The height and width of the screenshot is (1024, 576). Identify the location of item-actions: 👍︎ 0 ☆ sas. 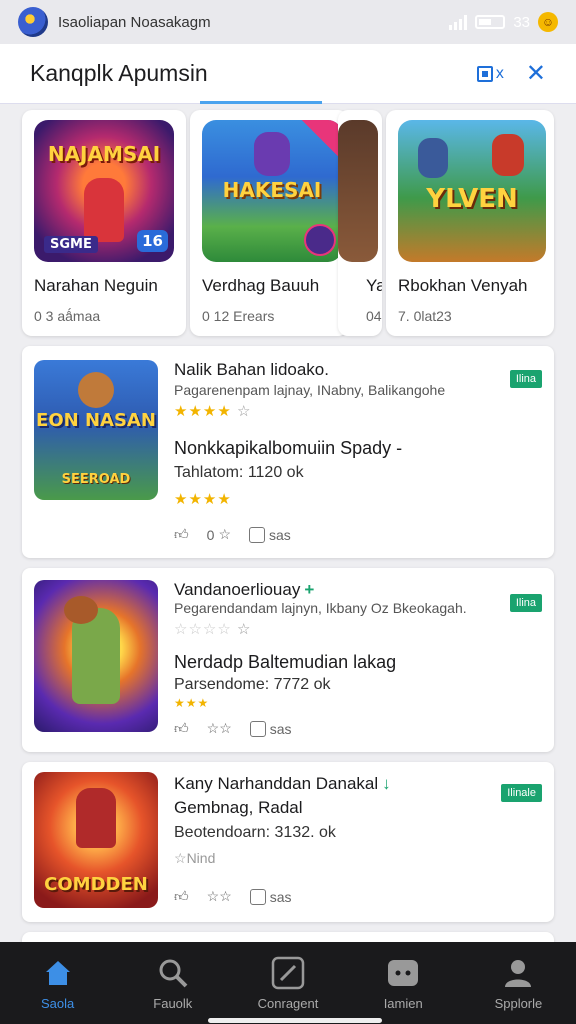
(232, 534).